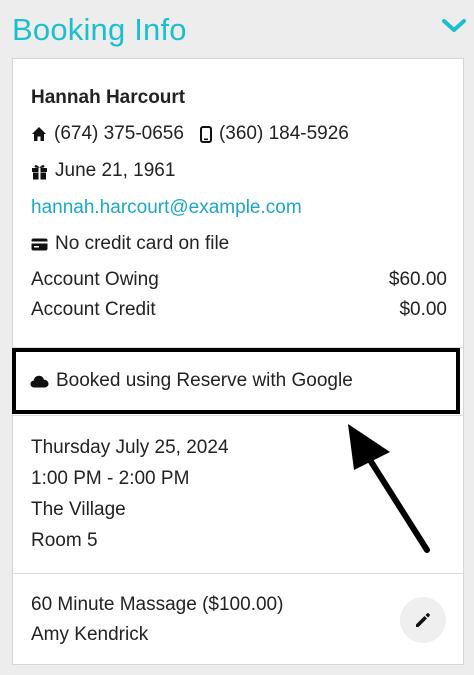 This screenshot has height=675, width=474. I want to click on client-name: Hannah Harcourt, so click(108, 97).